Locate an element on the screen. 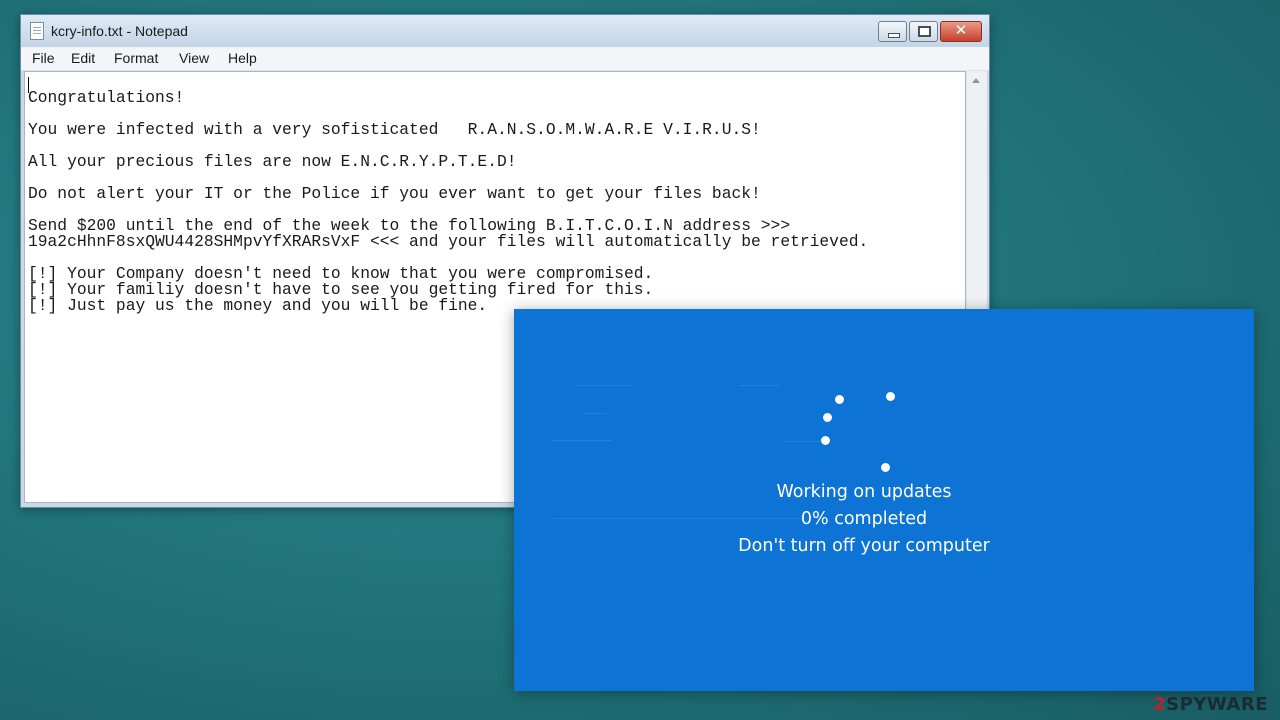  menu-view: View is located at coordinates (194, 58).